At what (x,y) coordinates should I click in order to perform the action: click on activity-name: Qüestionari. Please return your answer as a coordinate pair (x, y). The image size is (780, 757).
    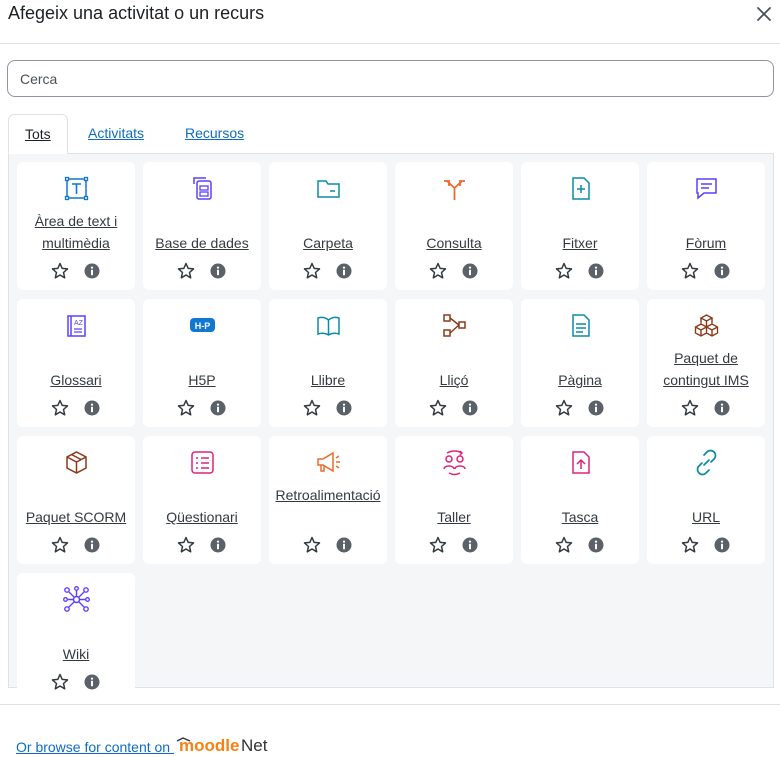
    Looking at the image, I should click on (202, 517).